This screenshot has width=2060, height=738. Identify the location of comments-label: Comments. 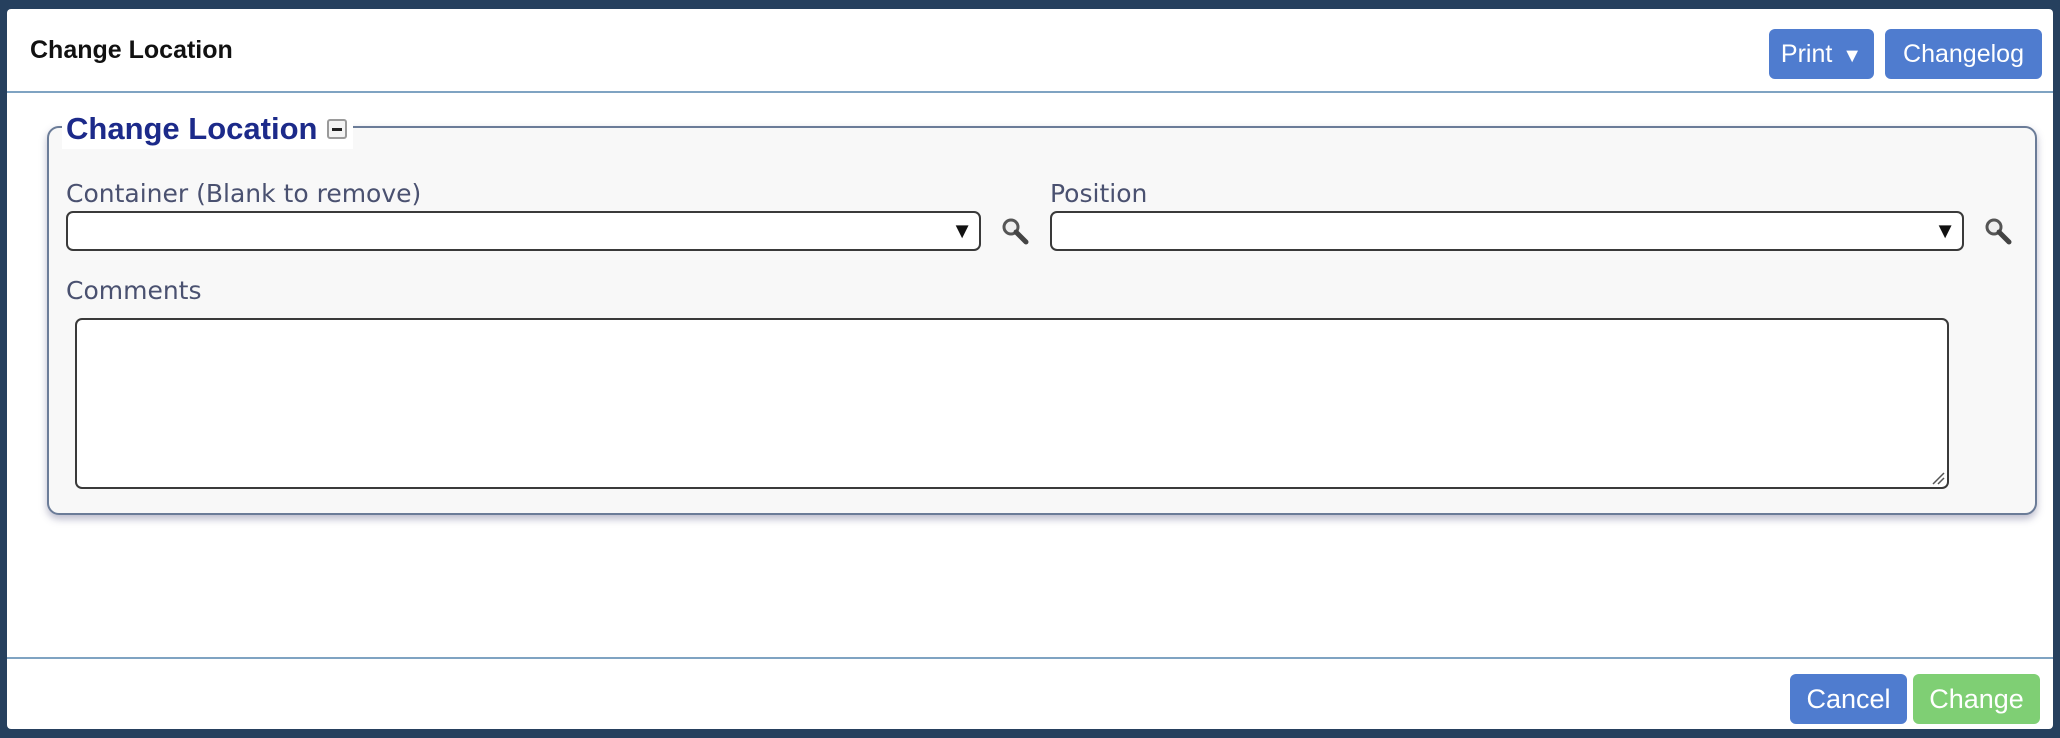
(134, 290).